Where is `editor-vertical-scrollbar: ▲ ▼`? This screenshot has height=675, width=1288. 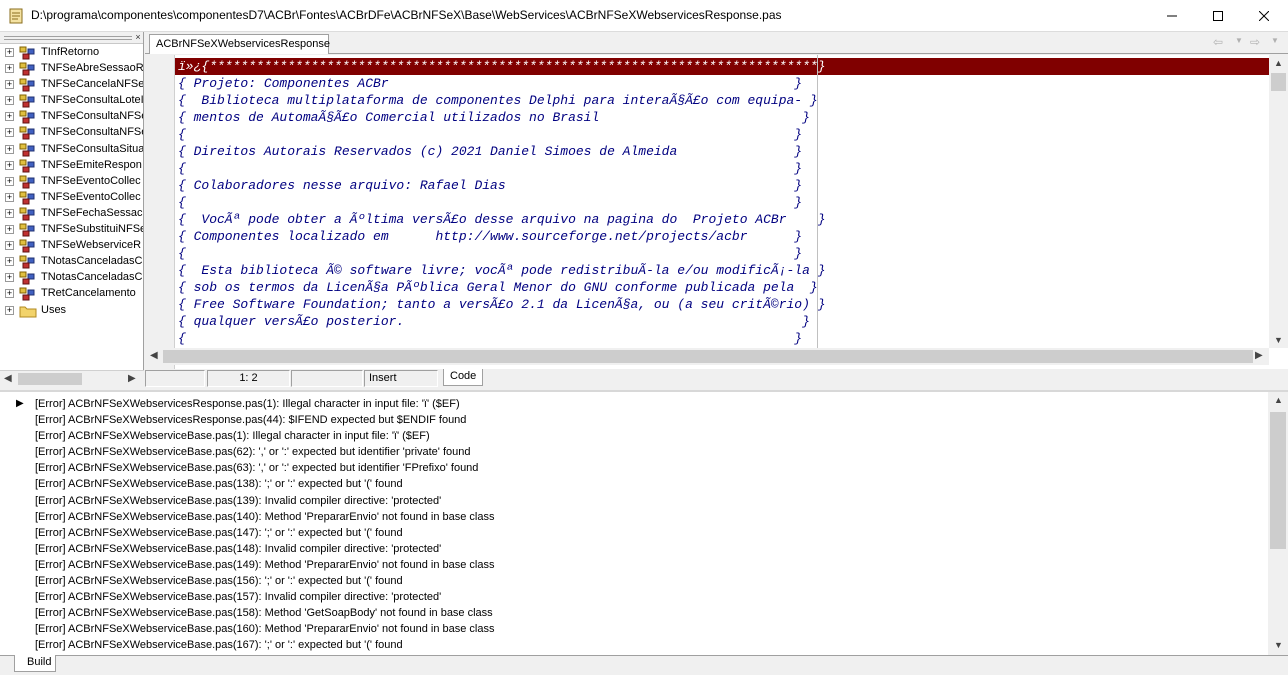
editor-vertical-scrollbar: ▲ ▼ is located at coordinates (1278, 201).